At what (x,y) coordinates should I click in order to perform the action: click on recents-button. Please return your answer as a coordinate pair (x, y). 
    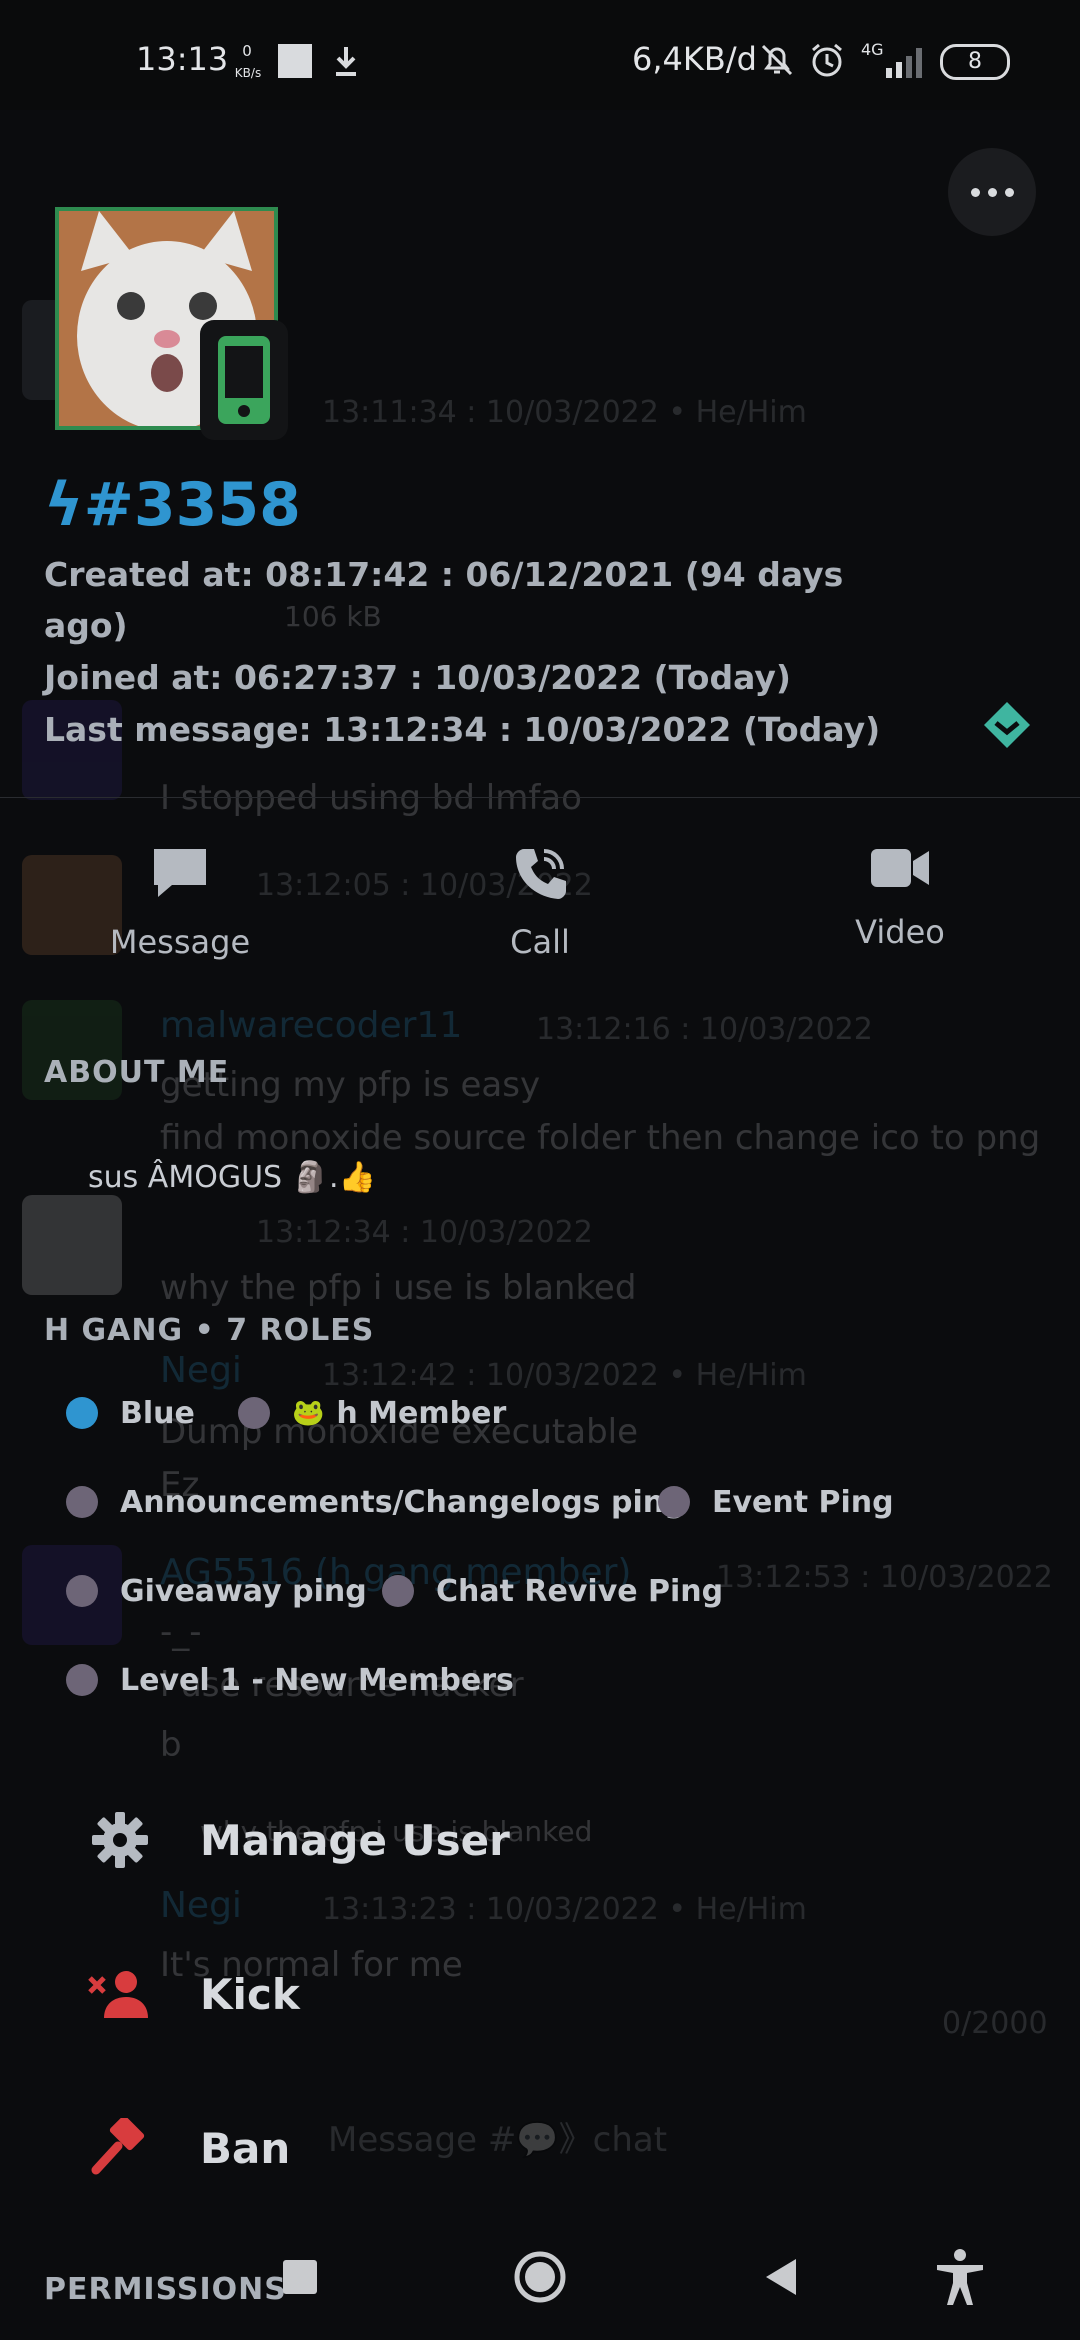
    Looking at the image, I should click on (300, 2277).